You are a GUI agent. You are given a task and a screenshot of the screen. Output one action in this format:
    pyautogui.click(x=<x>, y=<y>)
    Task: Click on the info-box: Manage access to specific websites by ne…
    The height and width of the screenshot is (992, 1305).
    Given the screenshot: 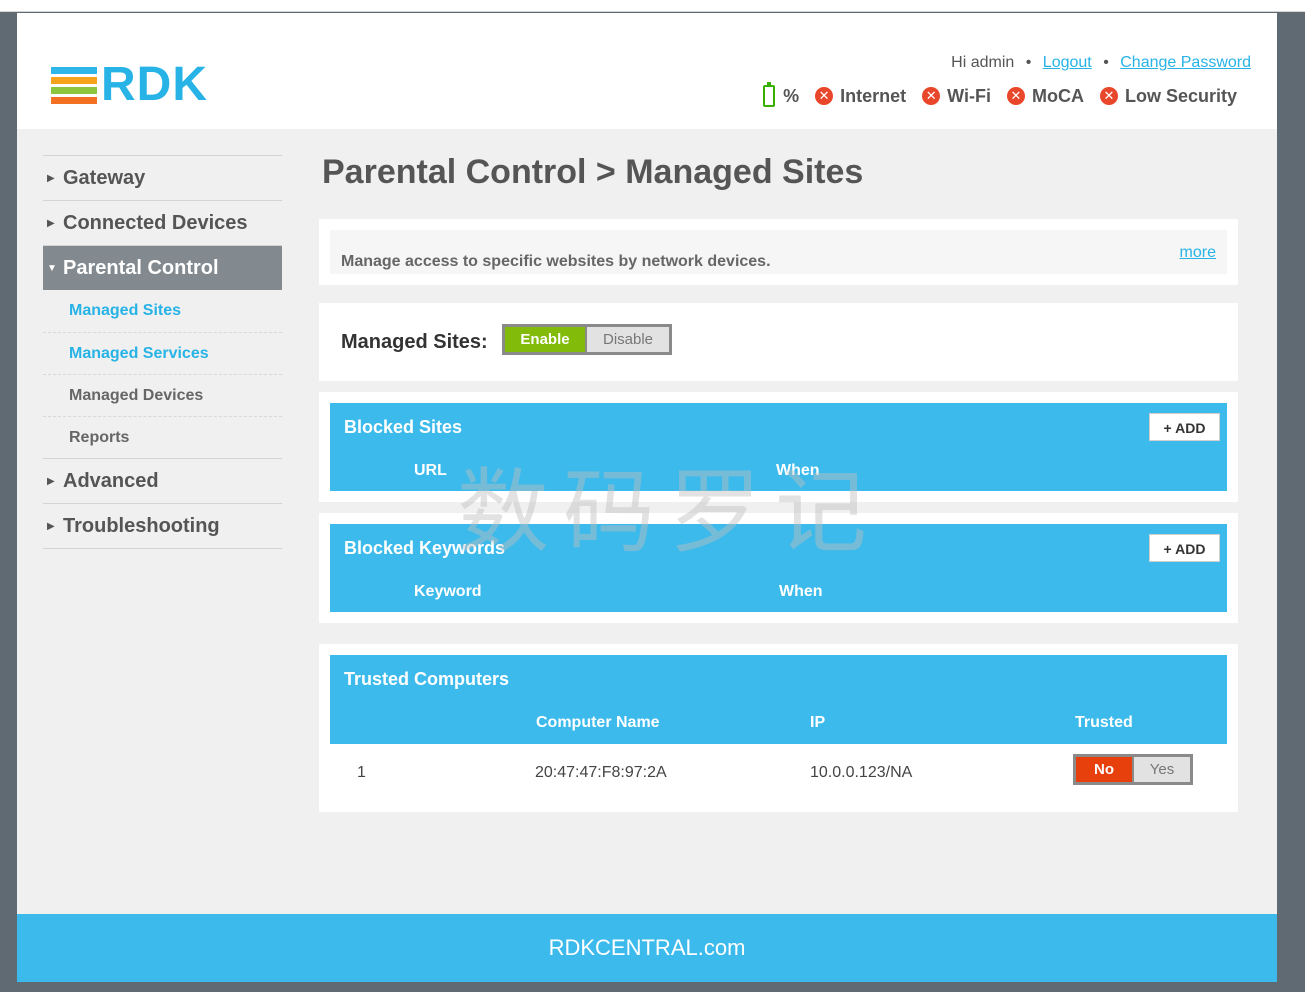 What is the action you would take?
    pyautogui.click(x=778, y=252)
    